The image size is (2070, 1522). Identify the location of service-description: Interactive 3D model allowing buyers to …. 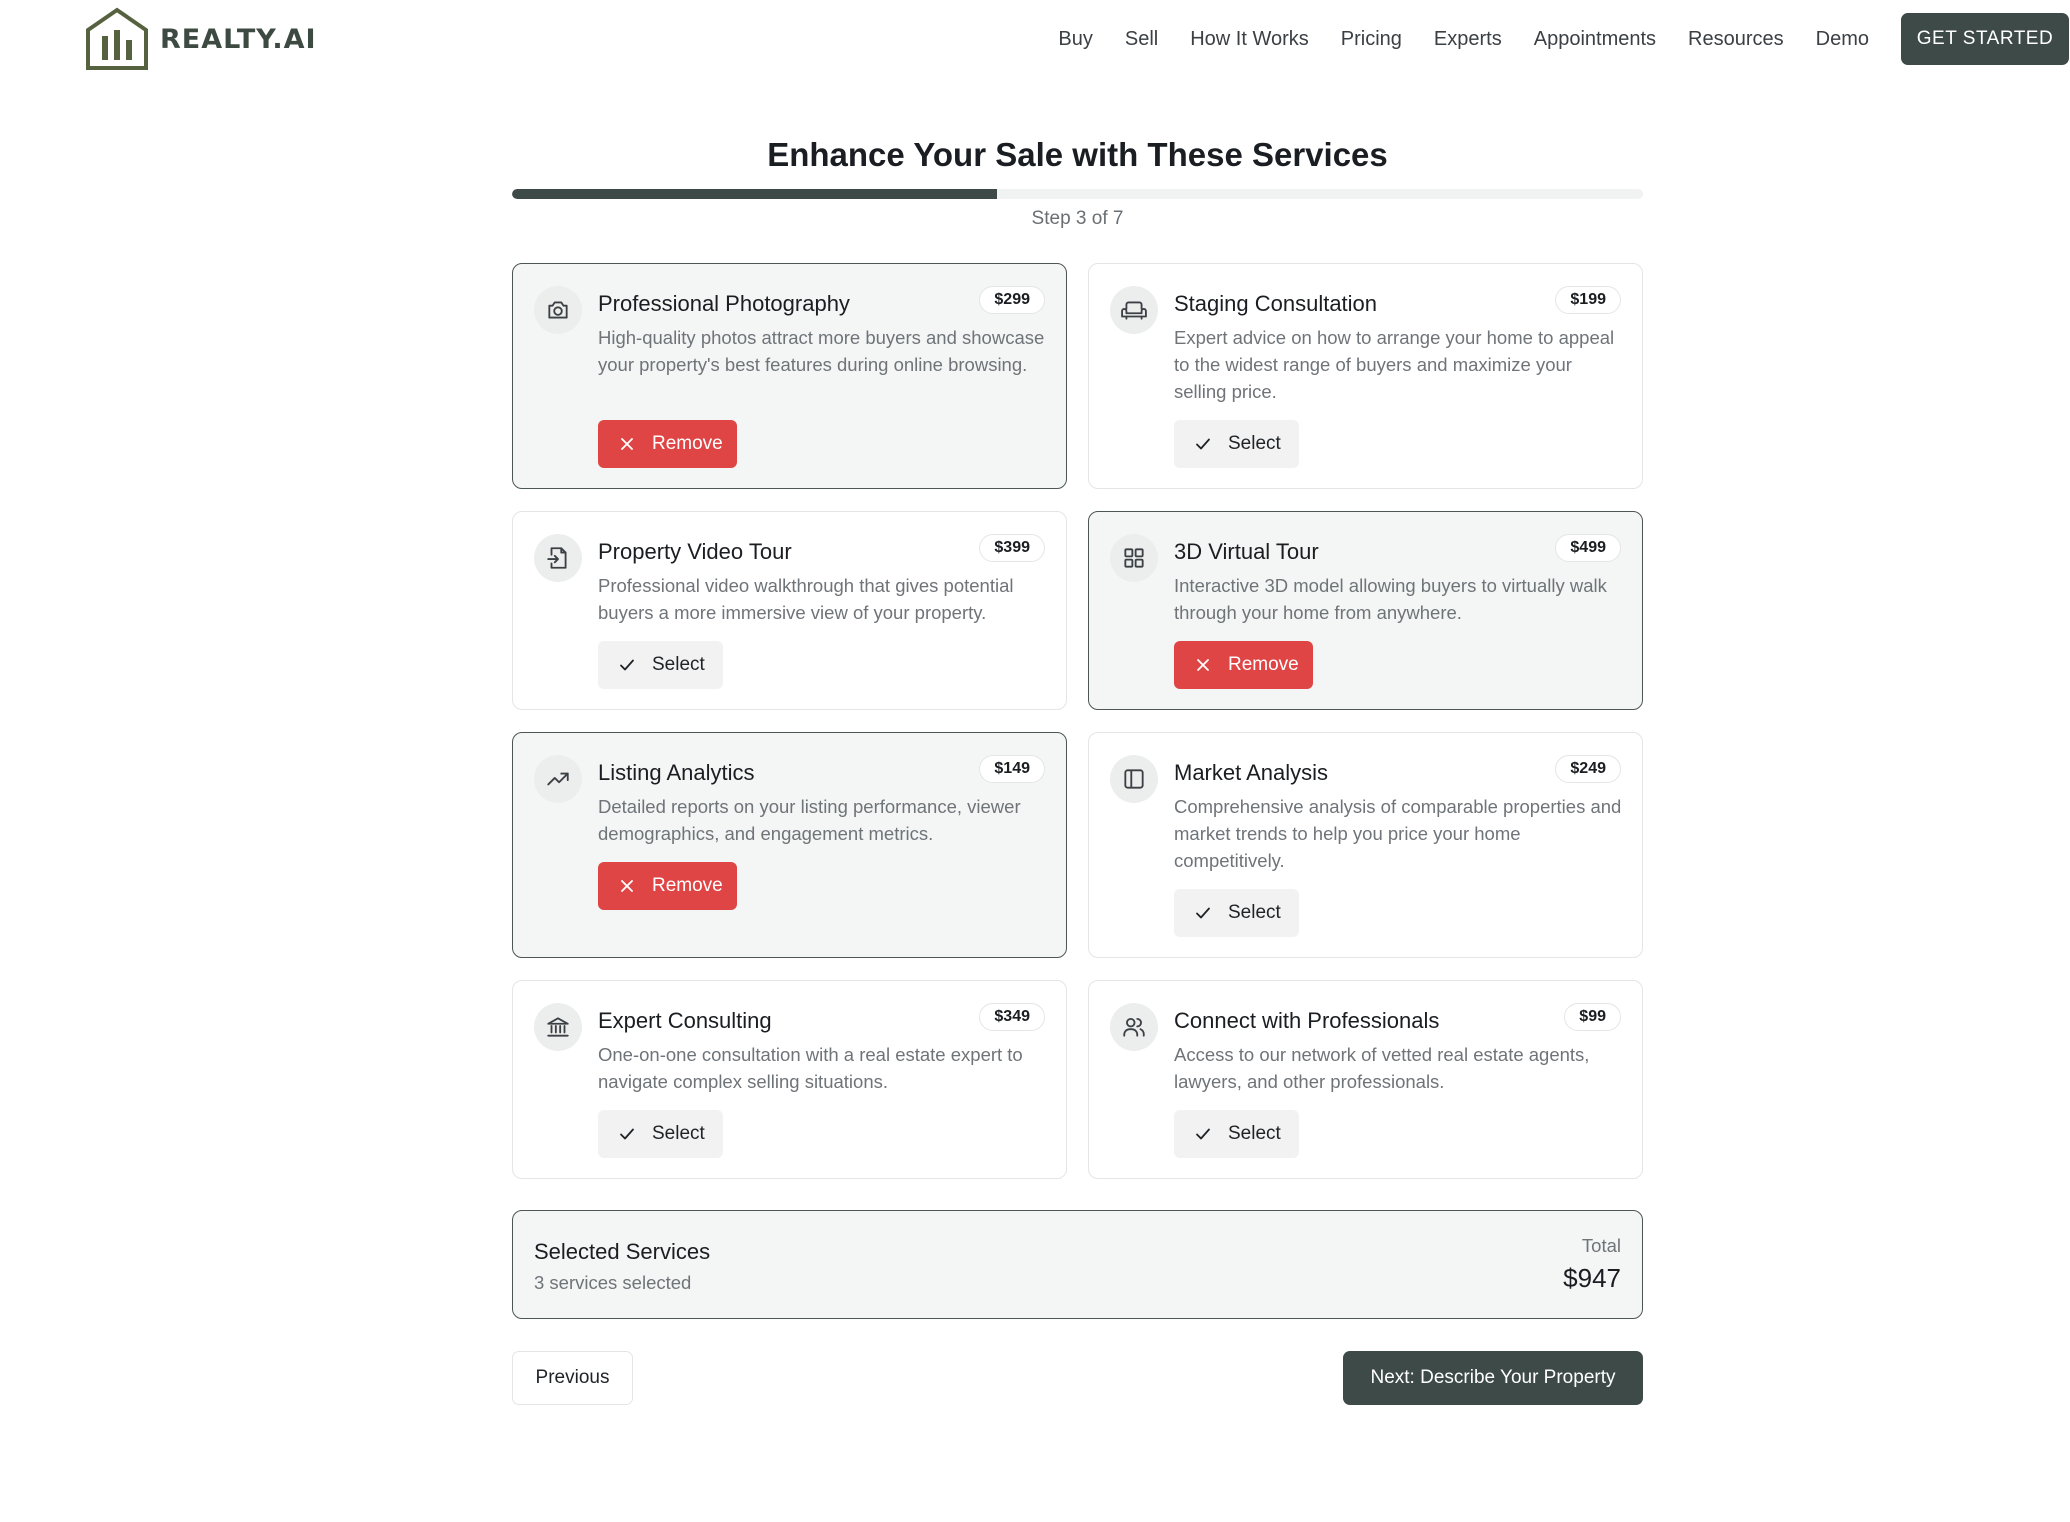
(1390, 599).